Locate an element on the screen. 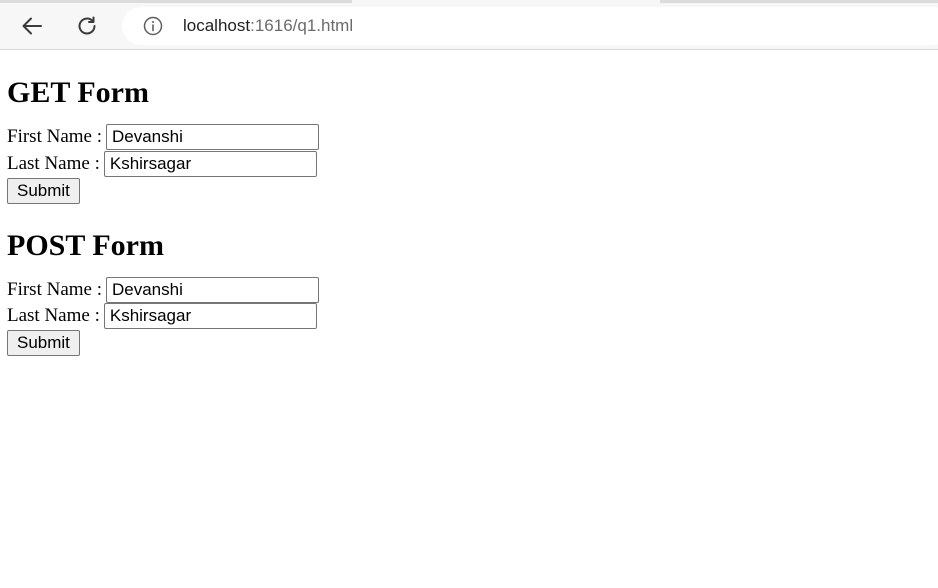 The image size is (938, 588). arrow-left-icon is located at coordinates (32, 26).